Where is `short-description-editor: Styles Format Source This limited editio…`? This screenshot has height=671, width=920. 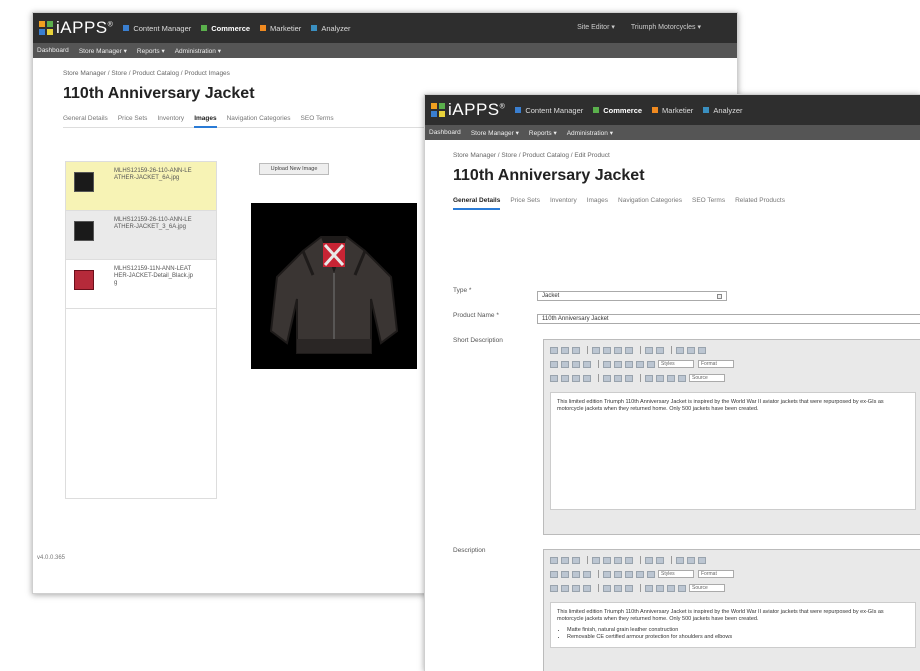 short-description-editor: Styles Format Source This limited editio… is located at coordinates (731, 437).